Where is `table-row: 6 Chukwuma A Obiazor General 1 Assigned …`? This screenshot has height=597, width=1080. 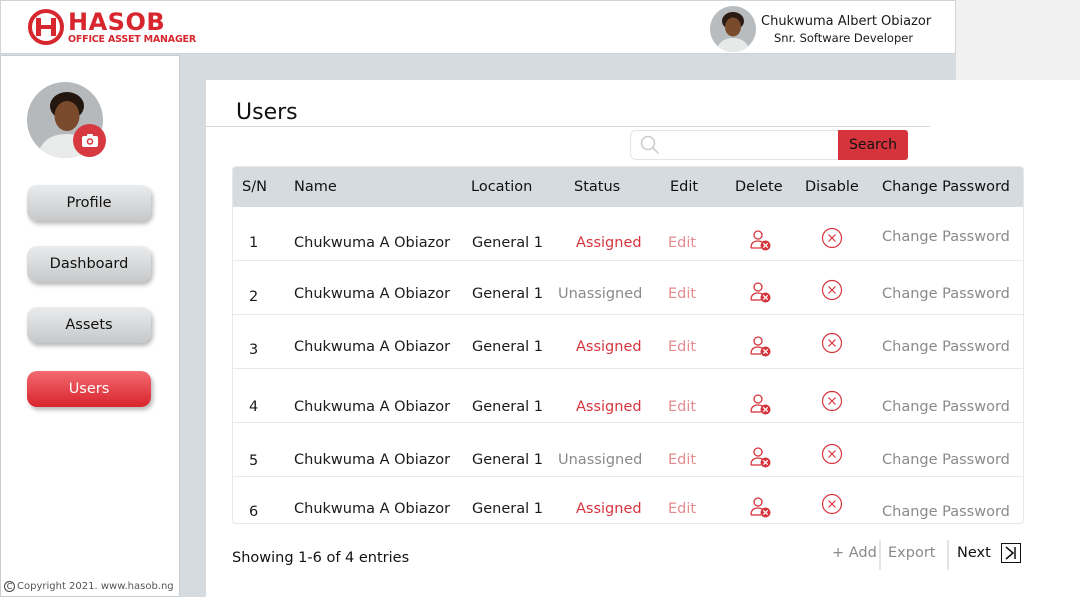
table-row: 6 Chukwuma A Obiazor General 1 Assigned … is located at coordinates (628, 500).